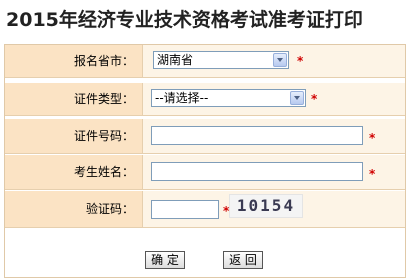 This screenshot has width=408, height=279. What do you see at coordinates (221, 60) in the screenshot?
I see `province-select: 湖南省` at bounding box center [221, 60].